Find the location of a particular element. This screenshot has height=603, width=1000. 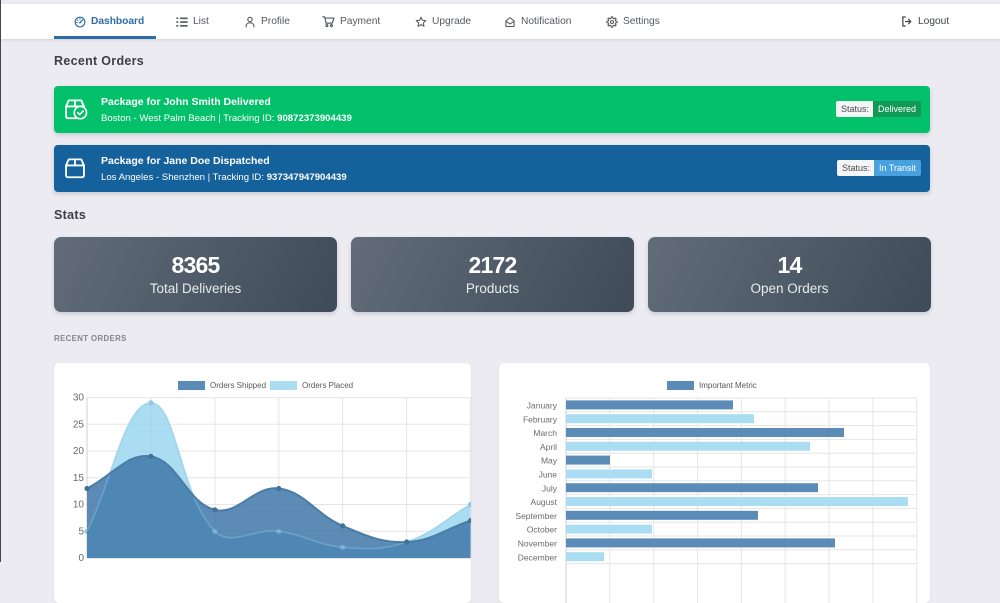

svg-text: May is located at coordinates (549, 461).